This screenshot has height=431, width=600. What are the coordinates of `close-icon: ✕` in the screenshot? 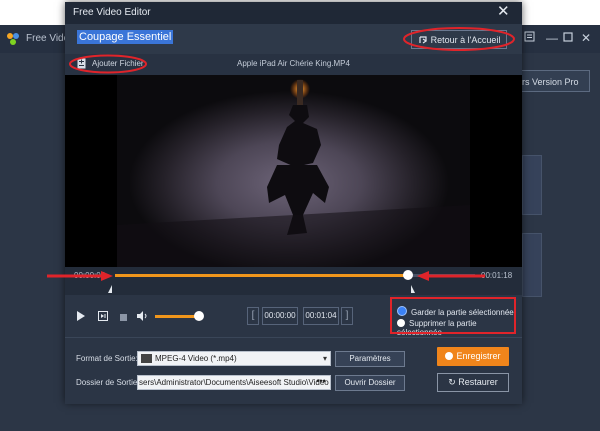 It's located at (503, 12).